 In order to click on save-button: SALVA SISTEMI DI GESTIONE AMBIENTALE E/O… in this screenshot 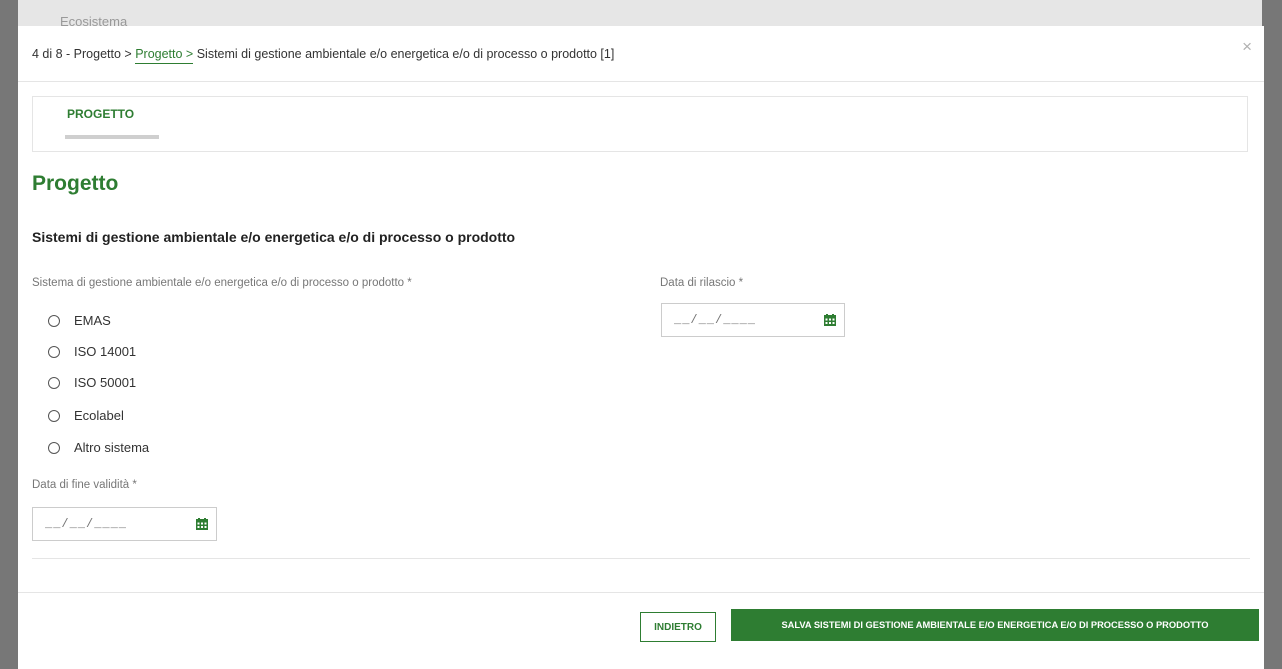, I will do `click(995, 625)`.